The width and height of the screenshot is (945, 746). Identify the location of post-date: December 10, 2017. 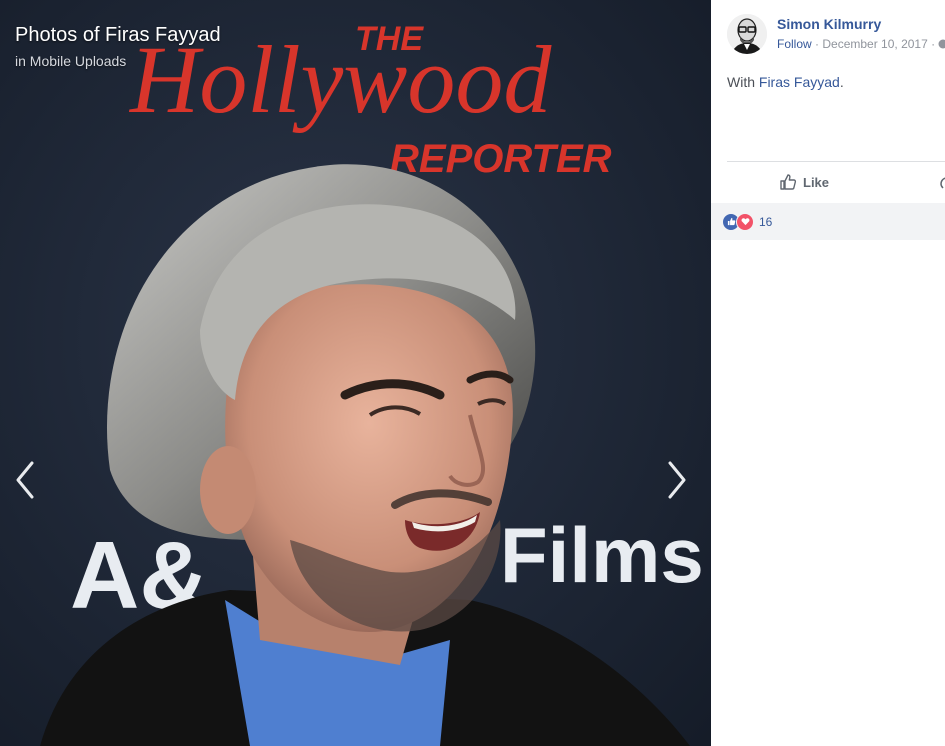
(874, 44).